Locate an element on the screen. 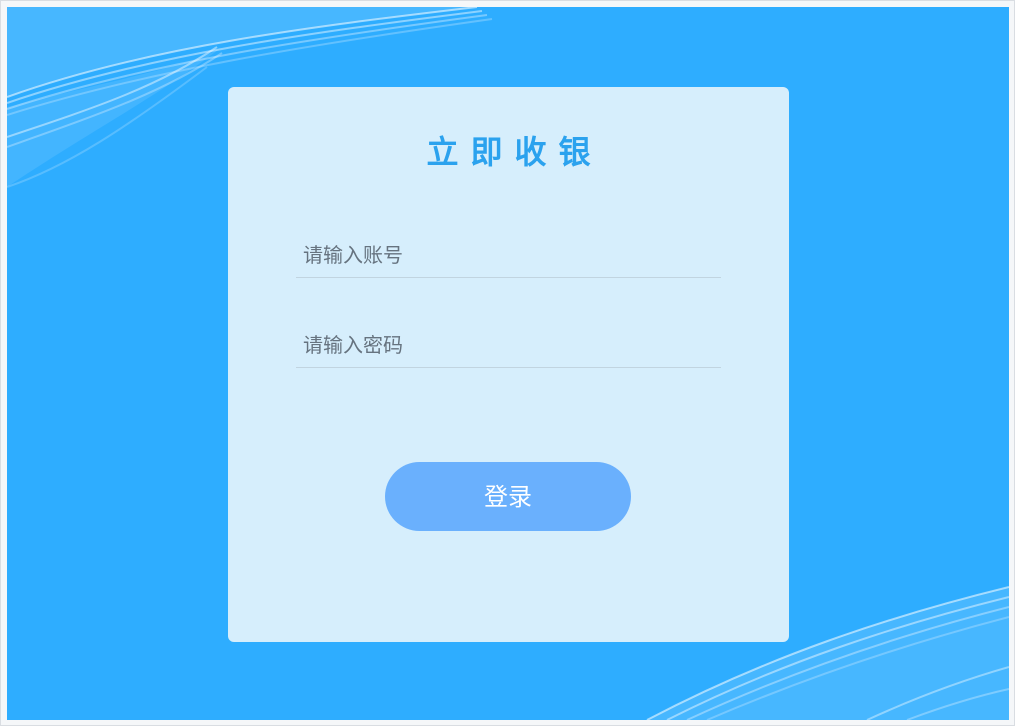  password-field is located at coordinates (508, 345).